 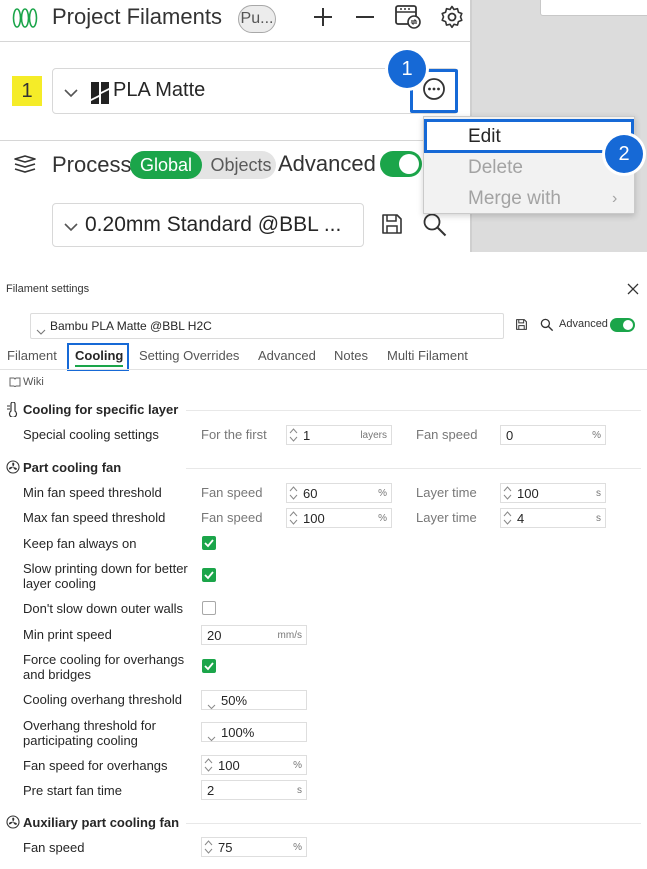 I want to click on pre-start-fan-value: 2, so click(x=211, y=790).